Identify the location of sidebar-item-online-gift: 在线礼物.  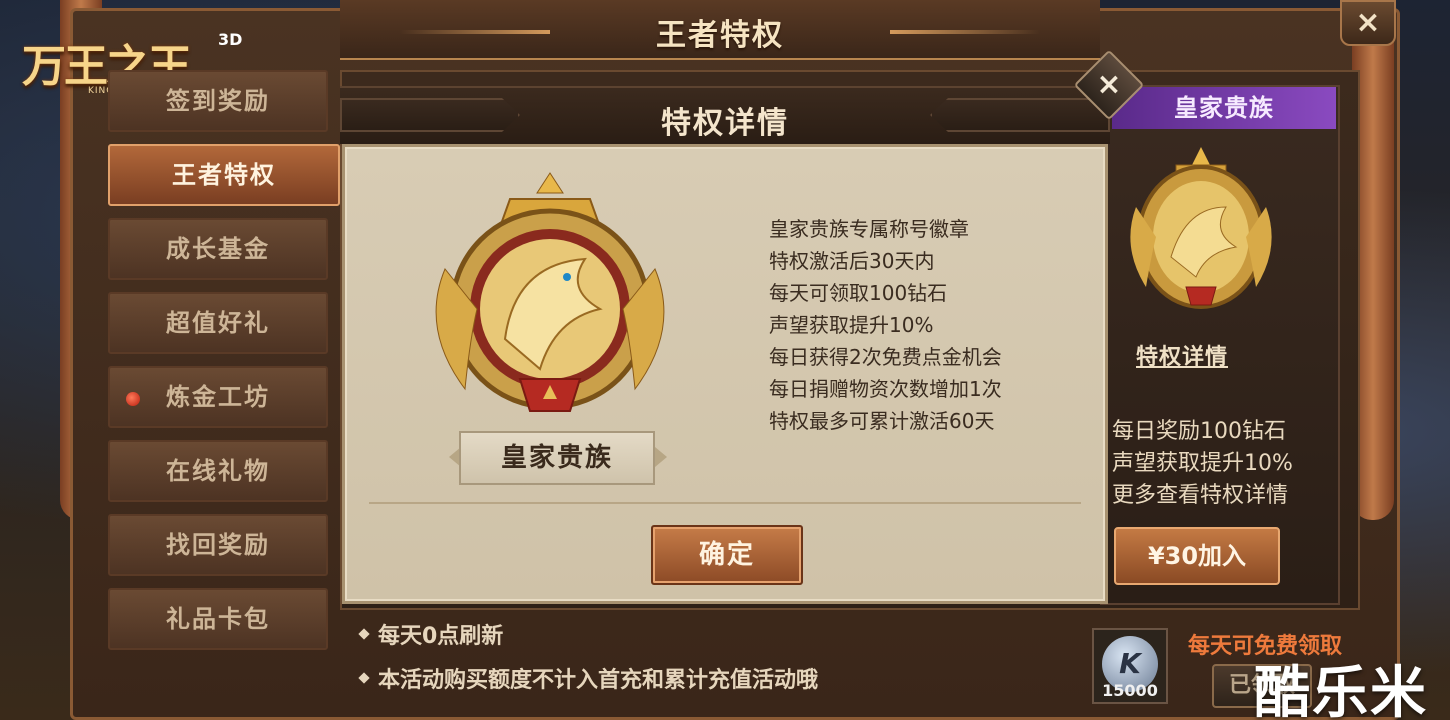
(218, 471).